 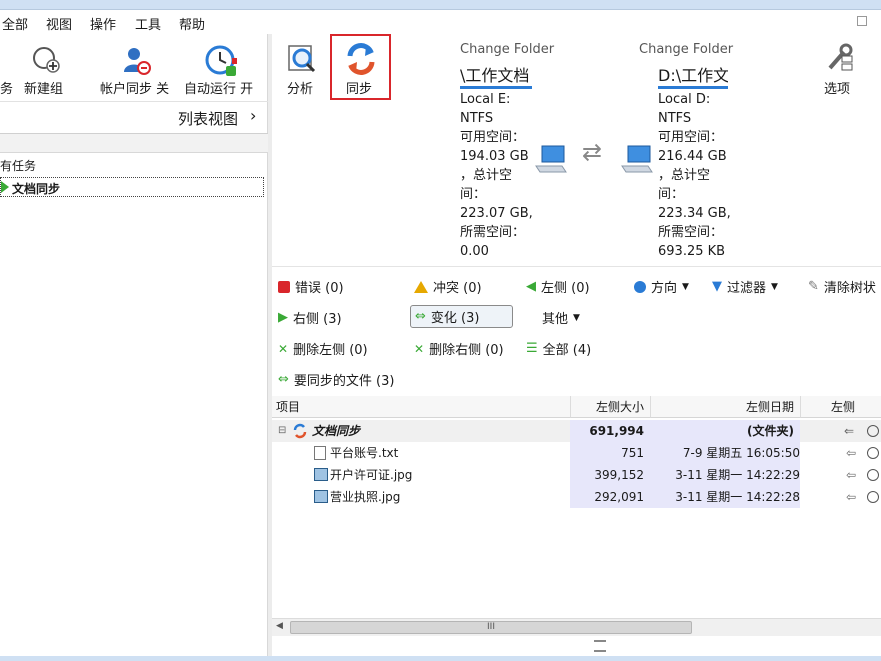 I want to click on filter-all: ☰ 全部 (4), so click(x=558, y=348).